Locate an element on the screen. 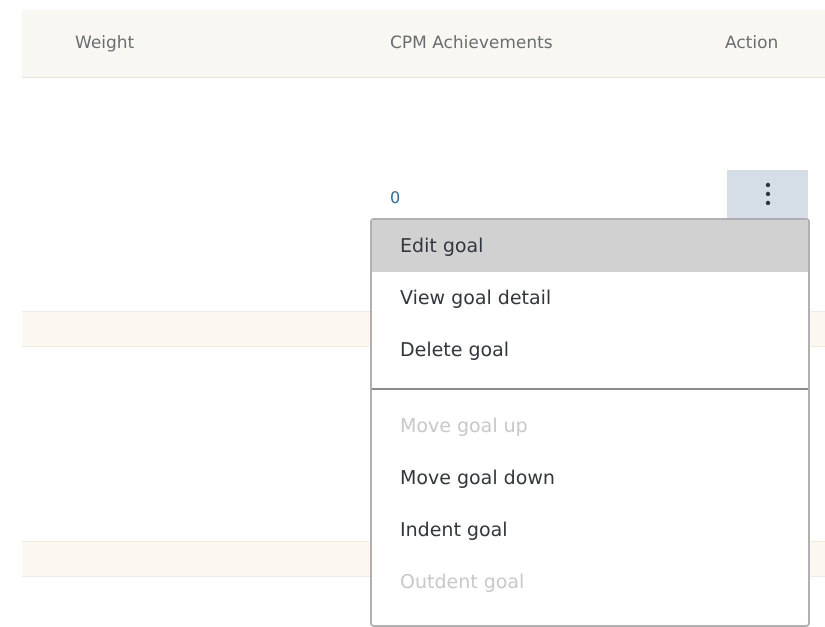 The height and width of the screenshot is (627, 825). menu-item: Edit goal is located at coordinates (590, 246).